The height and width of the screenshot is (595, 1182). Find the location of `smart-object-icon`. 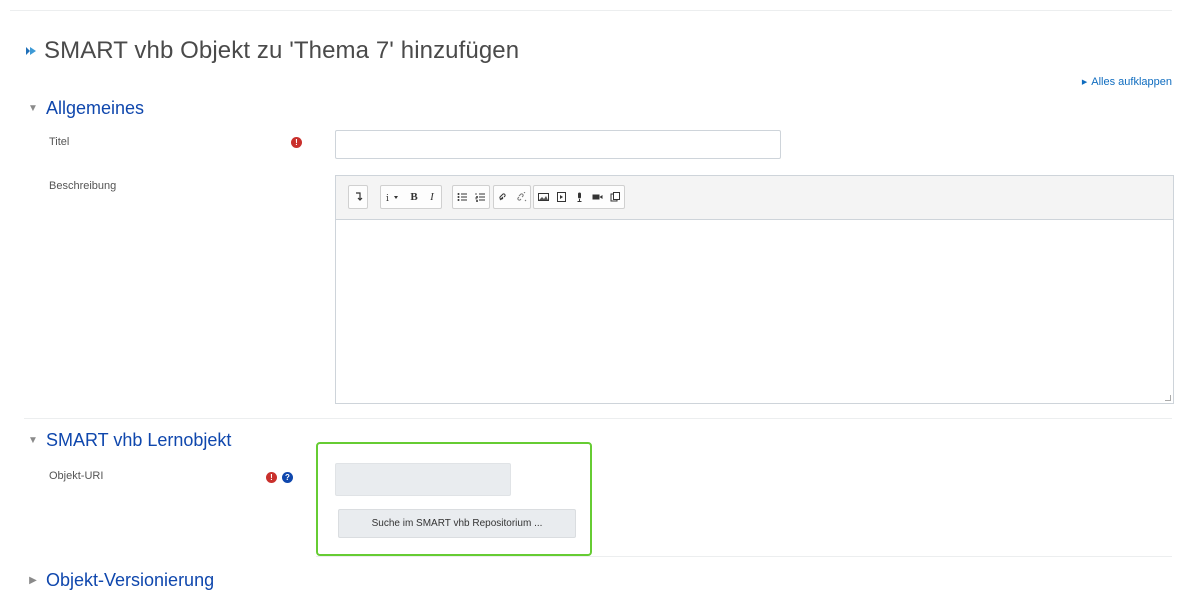

smart-object-icon is located at coordinates (31, 51).